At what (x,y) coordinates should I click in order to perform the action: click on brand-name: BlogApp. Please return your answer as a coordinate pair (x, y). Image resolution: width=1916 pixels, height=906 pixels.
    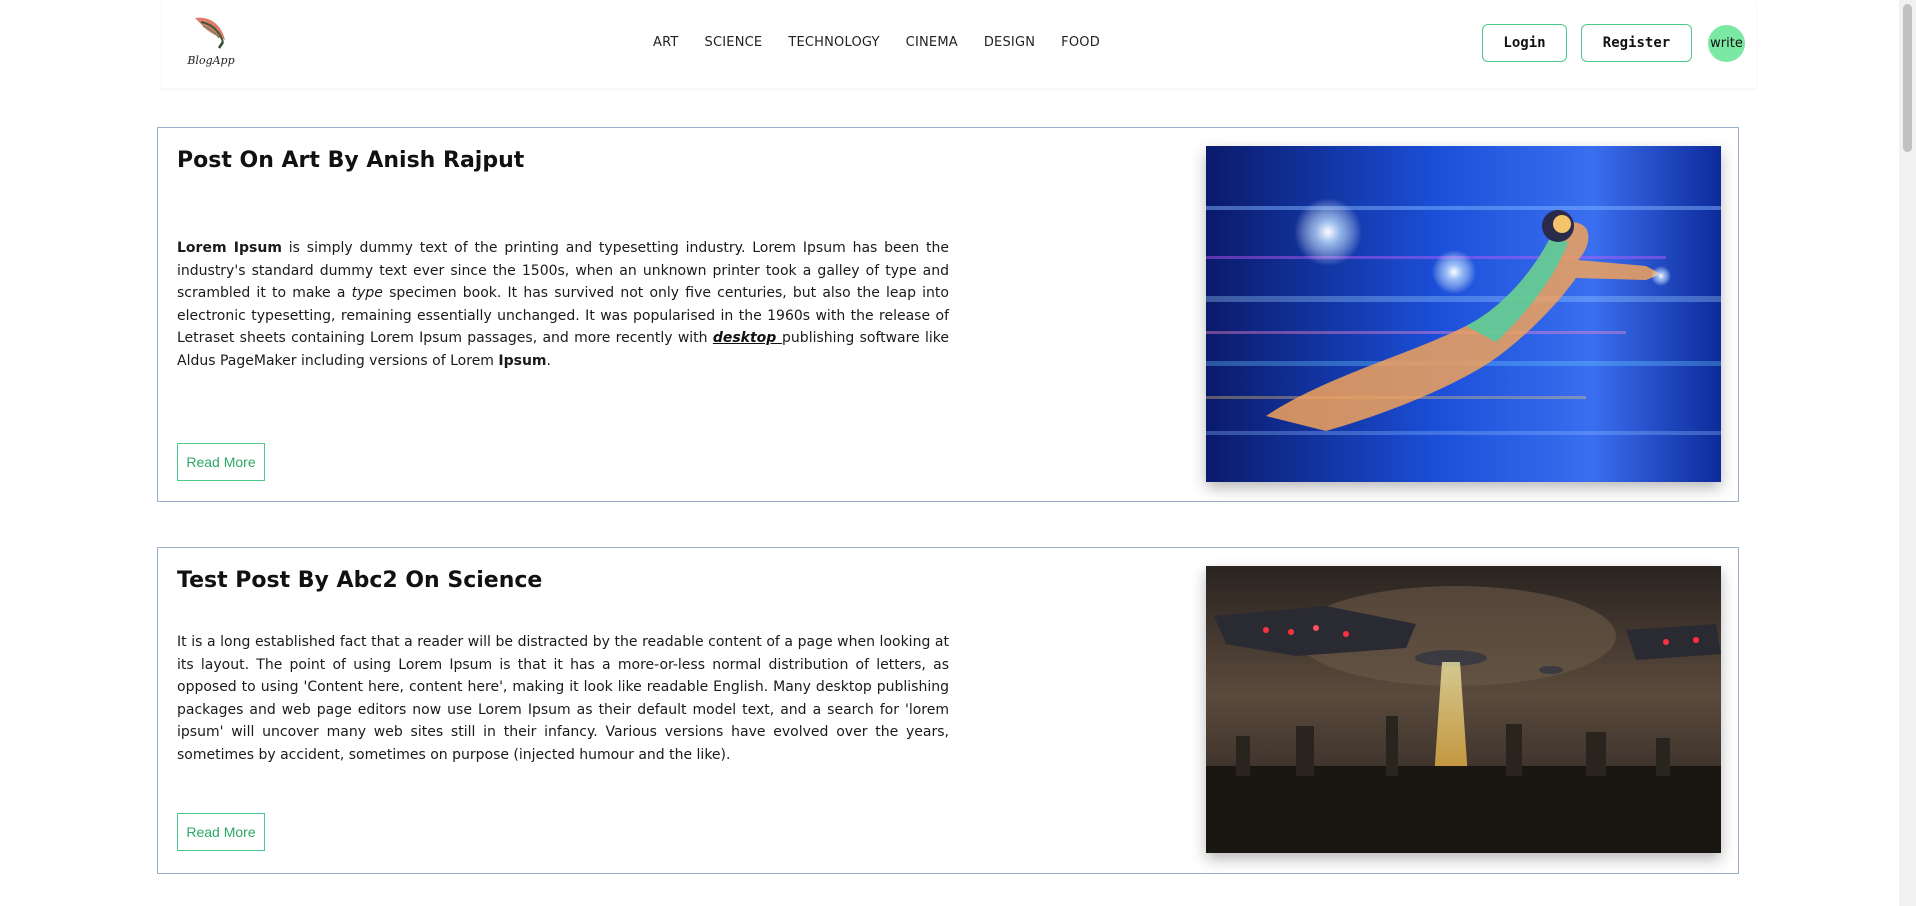
    Looking at the image, I should click on (211, 60).